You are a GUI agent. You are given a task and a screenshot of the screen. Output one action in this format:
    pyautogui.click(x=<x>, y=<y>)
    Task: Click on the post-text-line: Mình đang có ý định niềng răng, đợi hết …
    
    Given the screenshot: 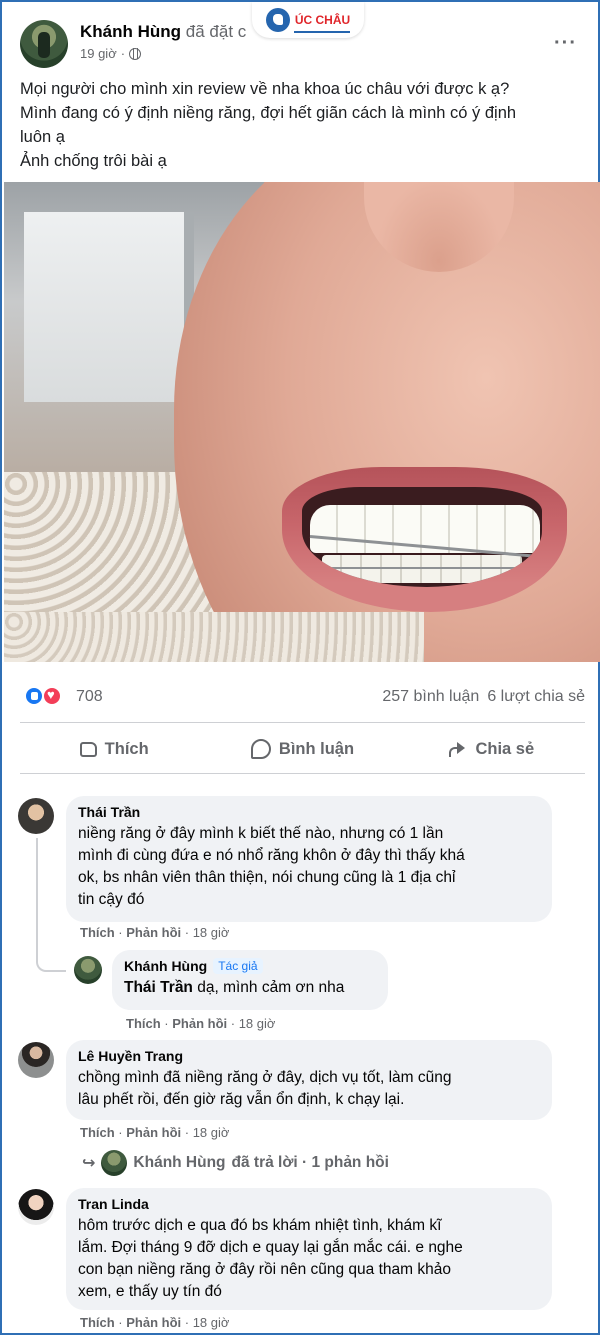 What is the action you would take?
    pyautogui.click(x=268, y=113)
    